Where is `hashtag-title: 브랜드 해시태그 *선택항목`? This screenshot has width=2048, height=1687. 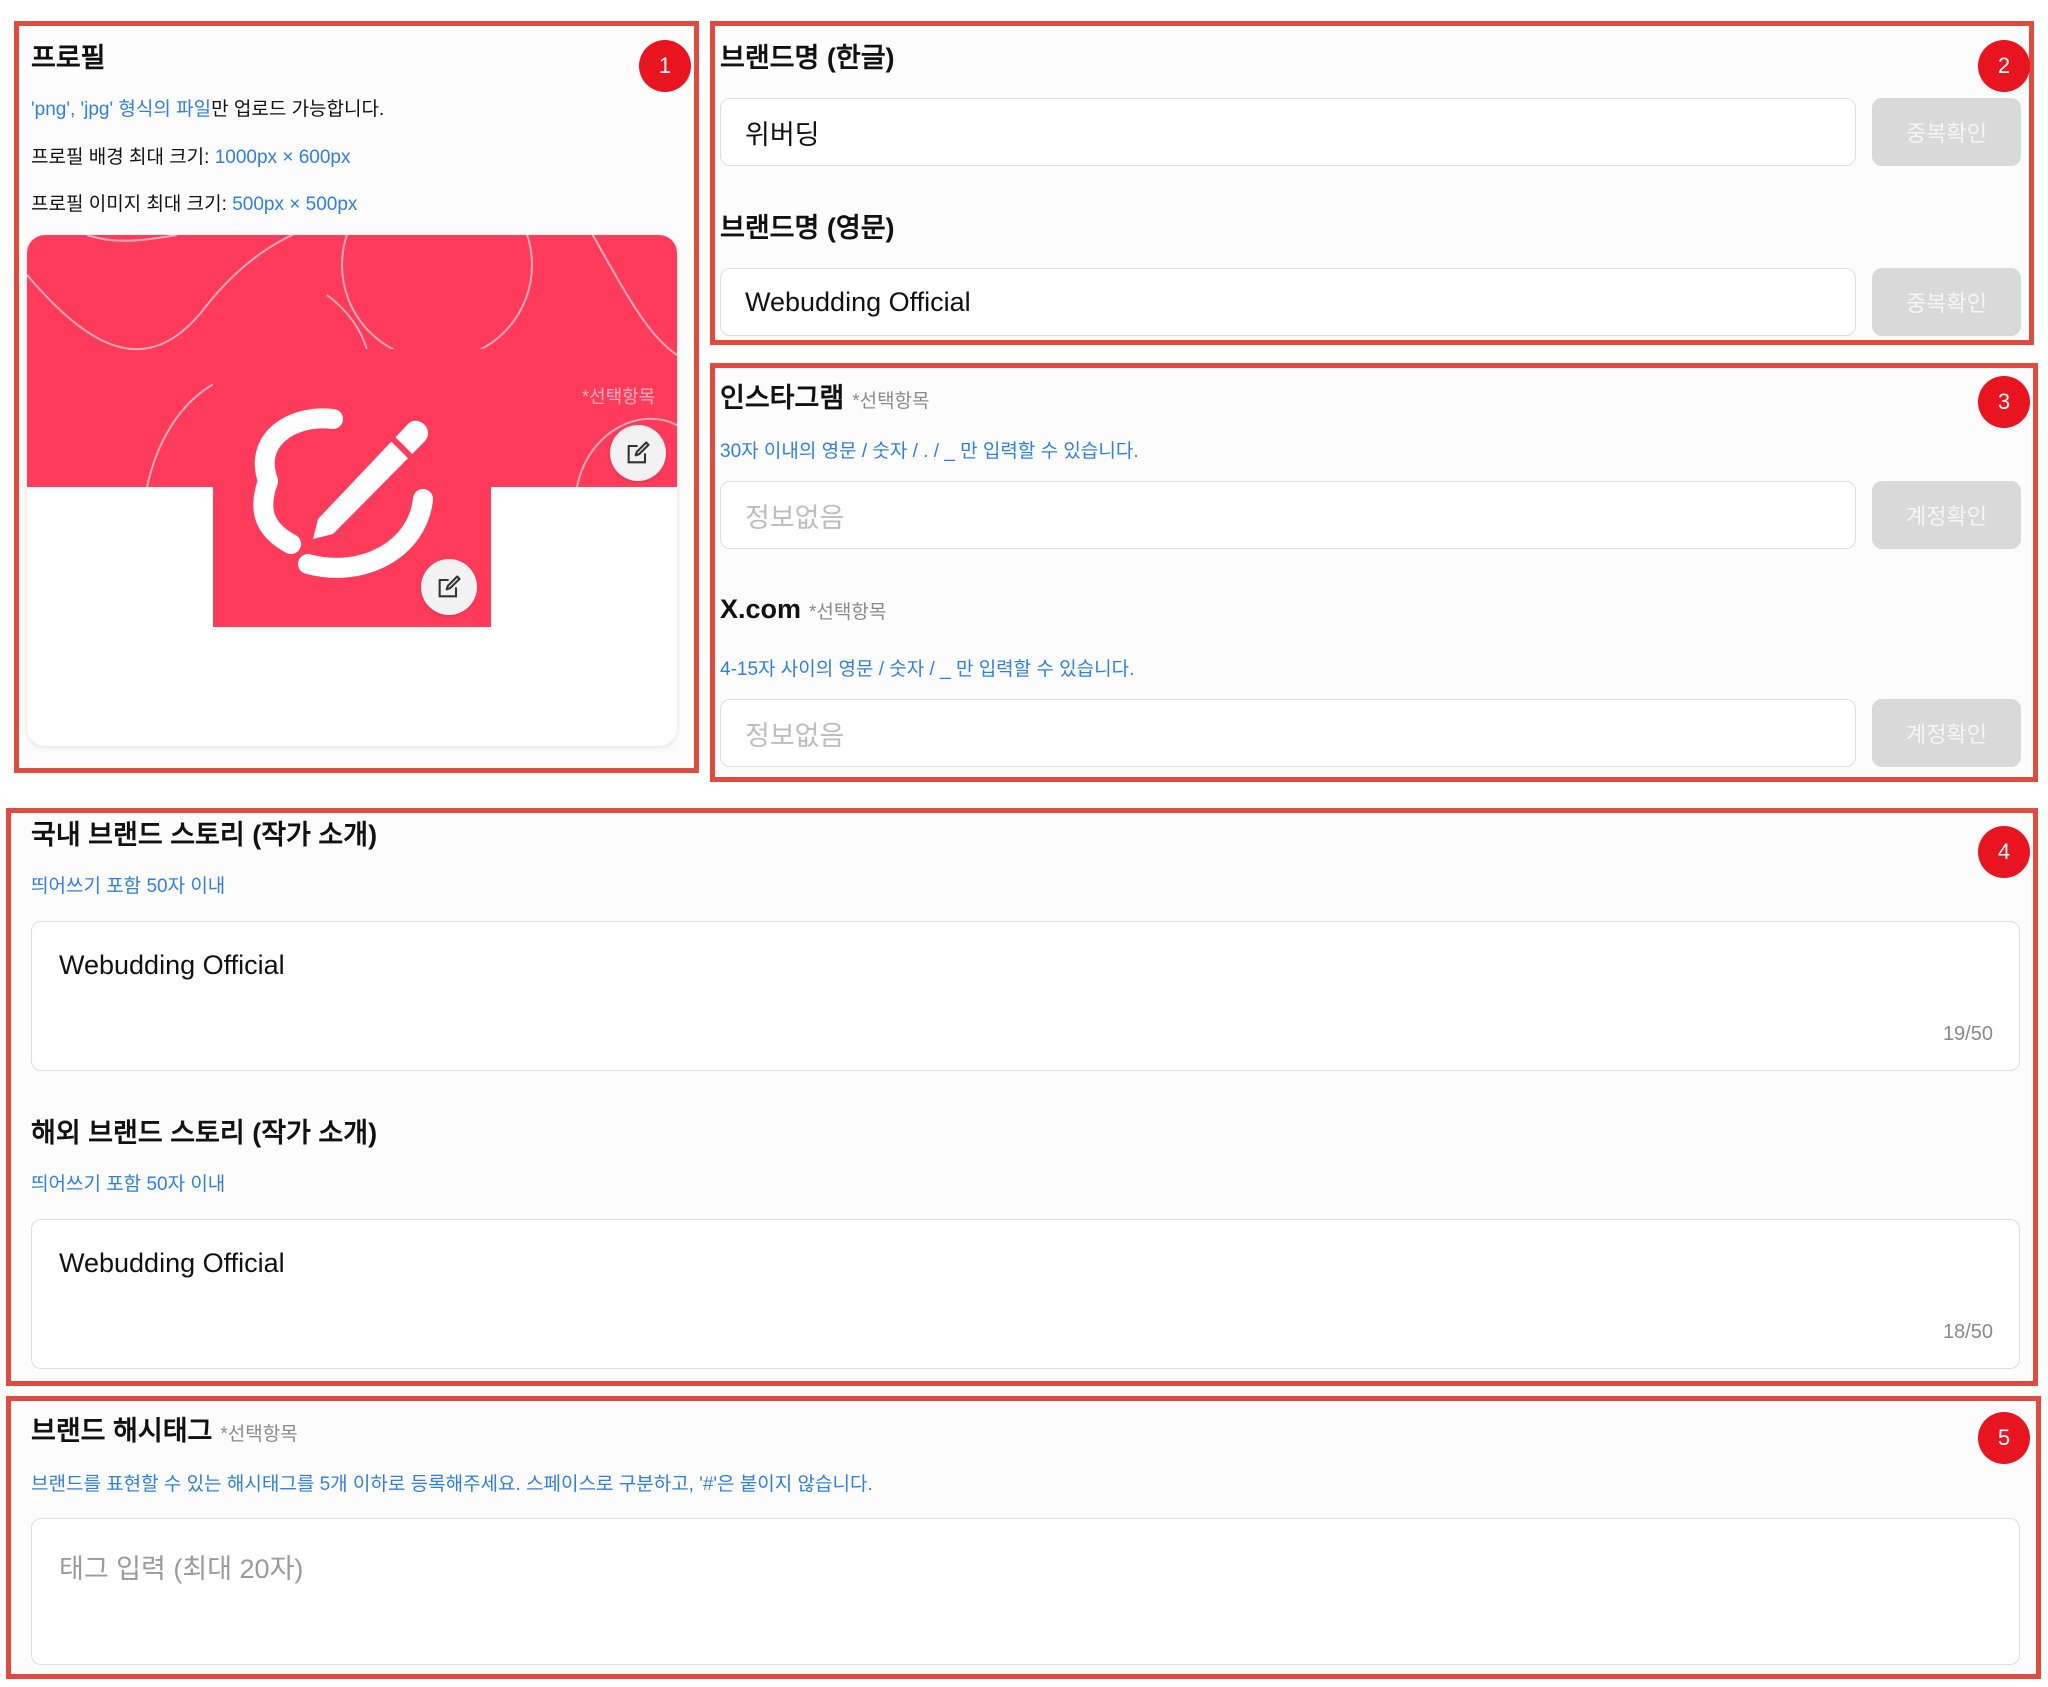
hashtag-title: 브랜드 해시태그 *선택항목 is located at coordinates (164, 1428).